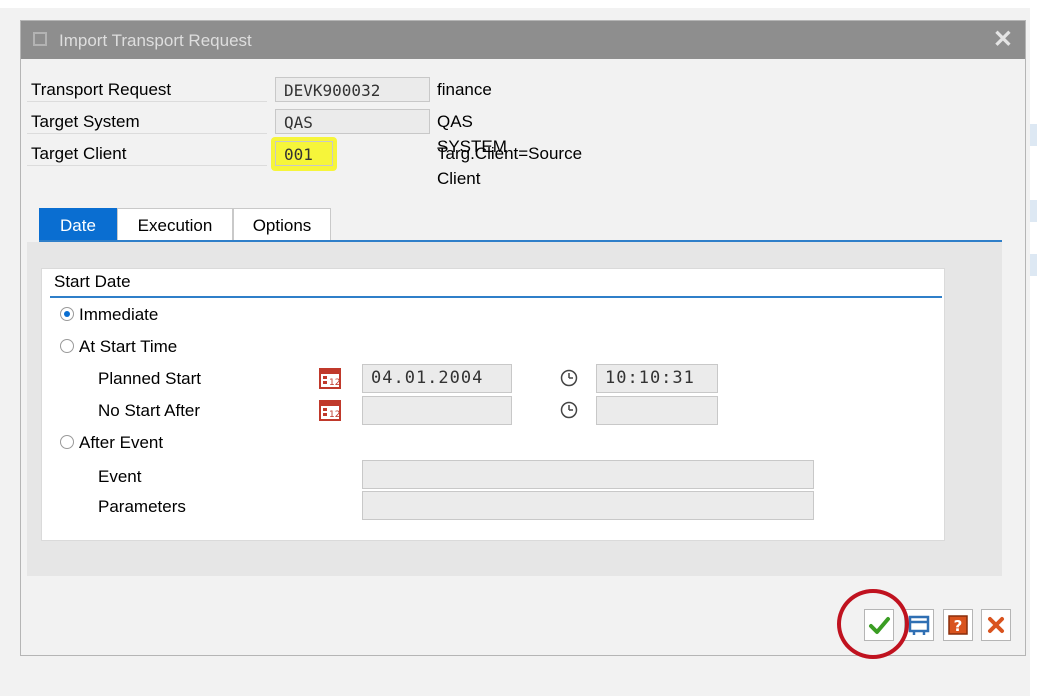 Image resolution: width=1037 pixels, height=696 pixels. I want to click on close-icon: ✕, so click(1003, 39).